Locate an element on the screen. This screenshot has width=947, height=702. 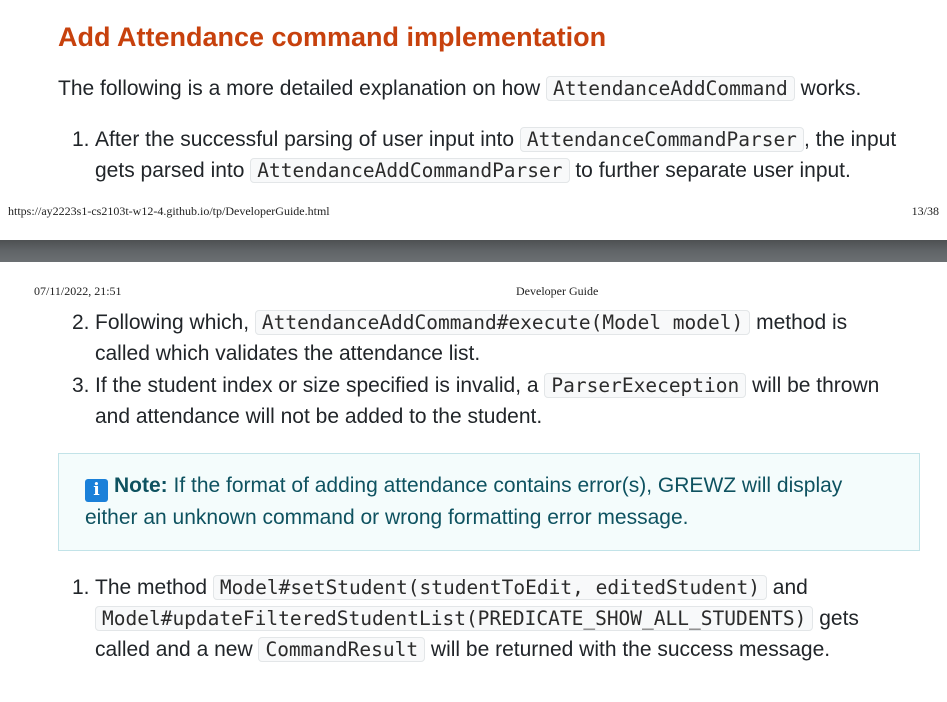
inline-code: CommandResult is located at coordinates (342, 649).